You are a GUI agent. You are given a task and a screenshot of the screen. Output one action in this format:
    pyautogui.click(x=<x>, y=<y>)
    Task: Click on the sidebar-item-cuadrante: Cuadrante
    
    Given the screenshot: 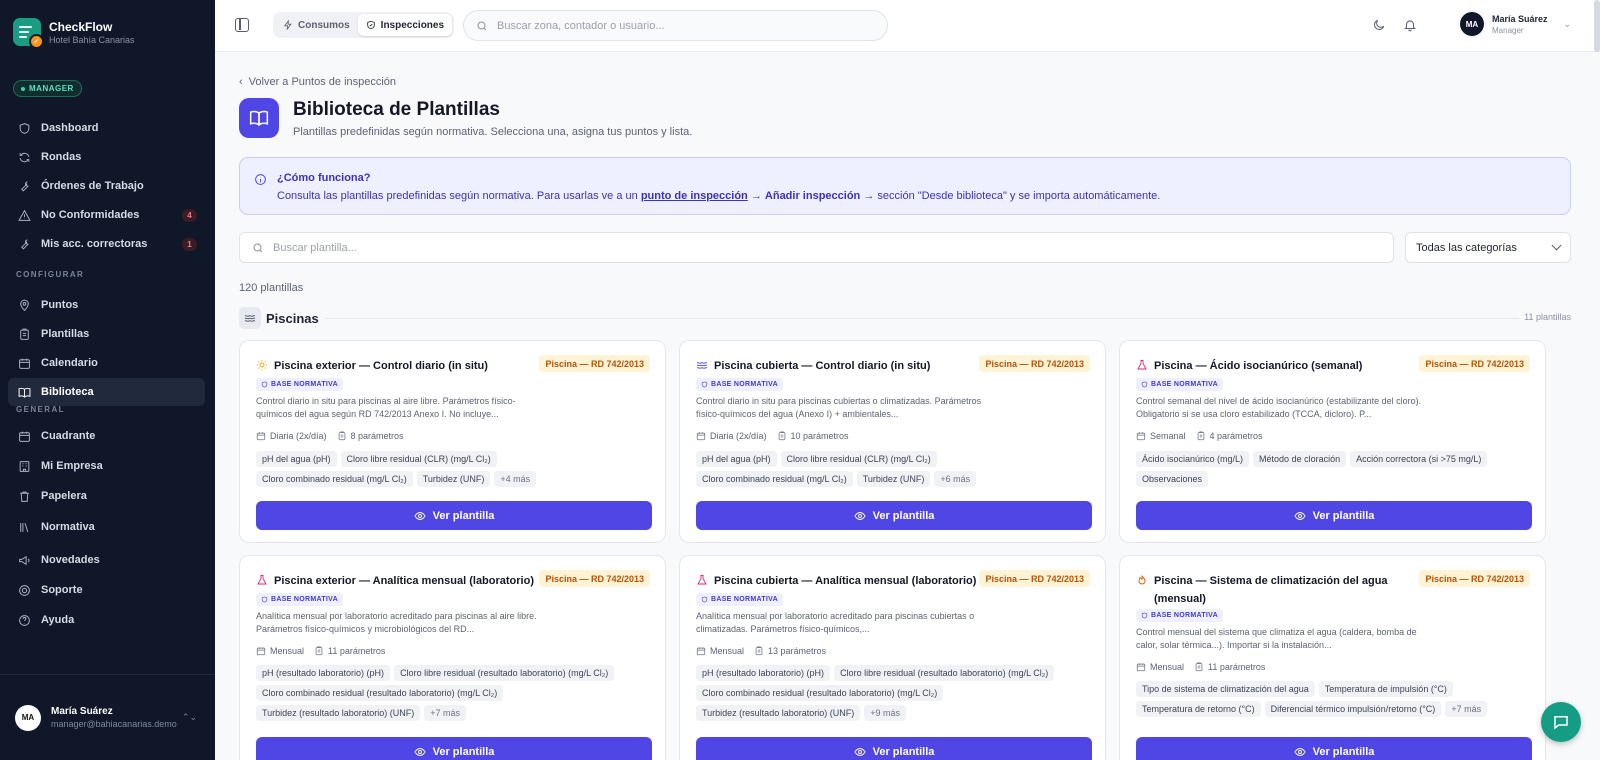 What is the action you would take?
    pyautogui.click(x=106, y=436)
    